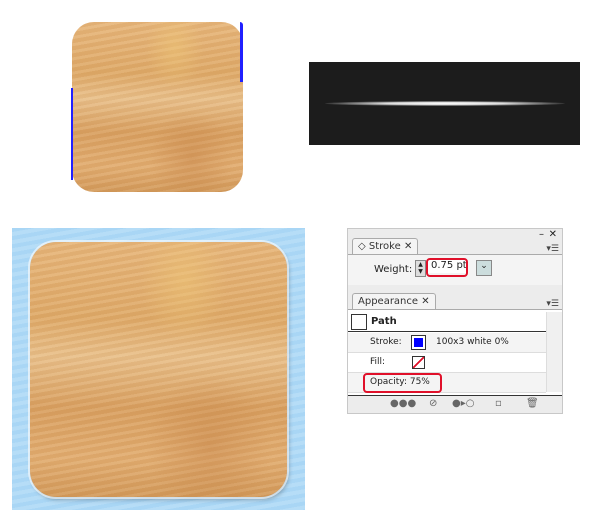 Image resolution: width=600 pixels, height=530 pixels. Describe the element at coordinates (363, 246) in the screenshot. I see `stepper-icon: ◇` at that location.